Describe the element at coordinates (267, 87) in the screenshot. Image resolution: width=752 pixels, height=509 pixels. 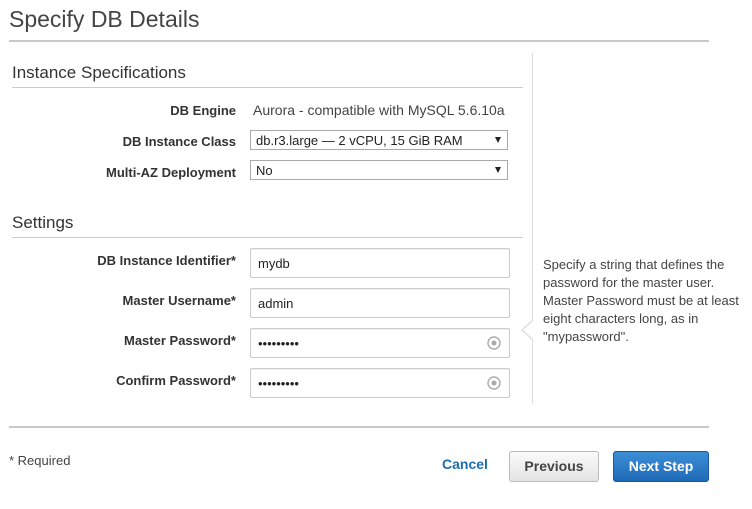
I see `section-divider-instance-specifications` at that location.